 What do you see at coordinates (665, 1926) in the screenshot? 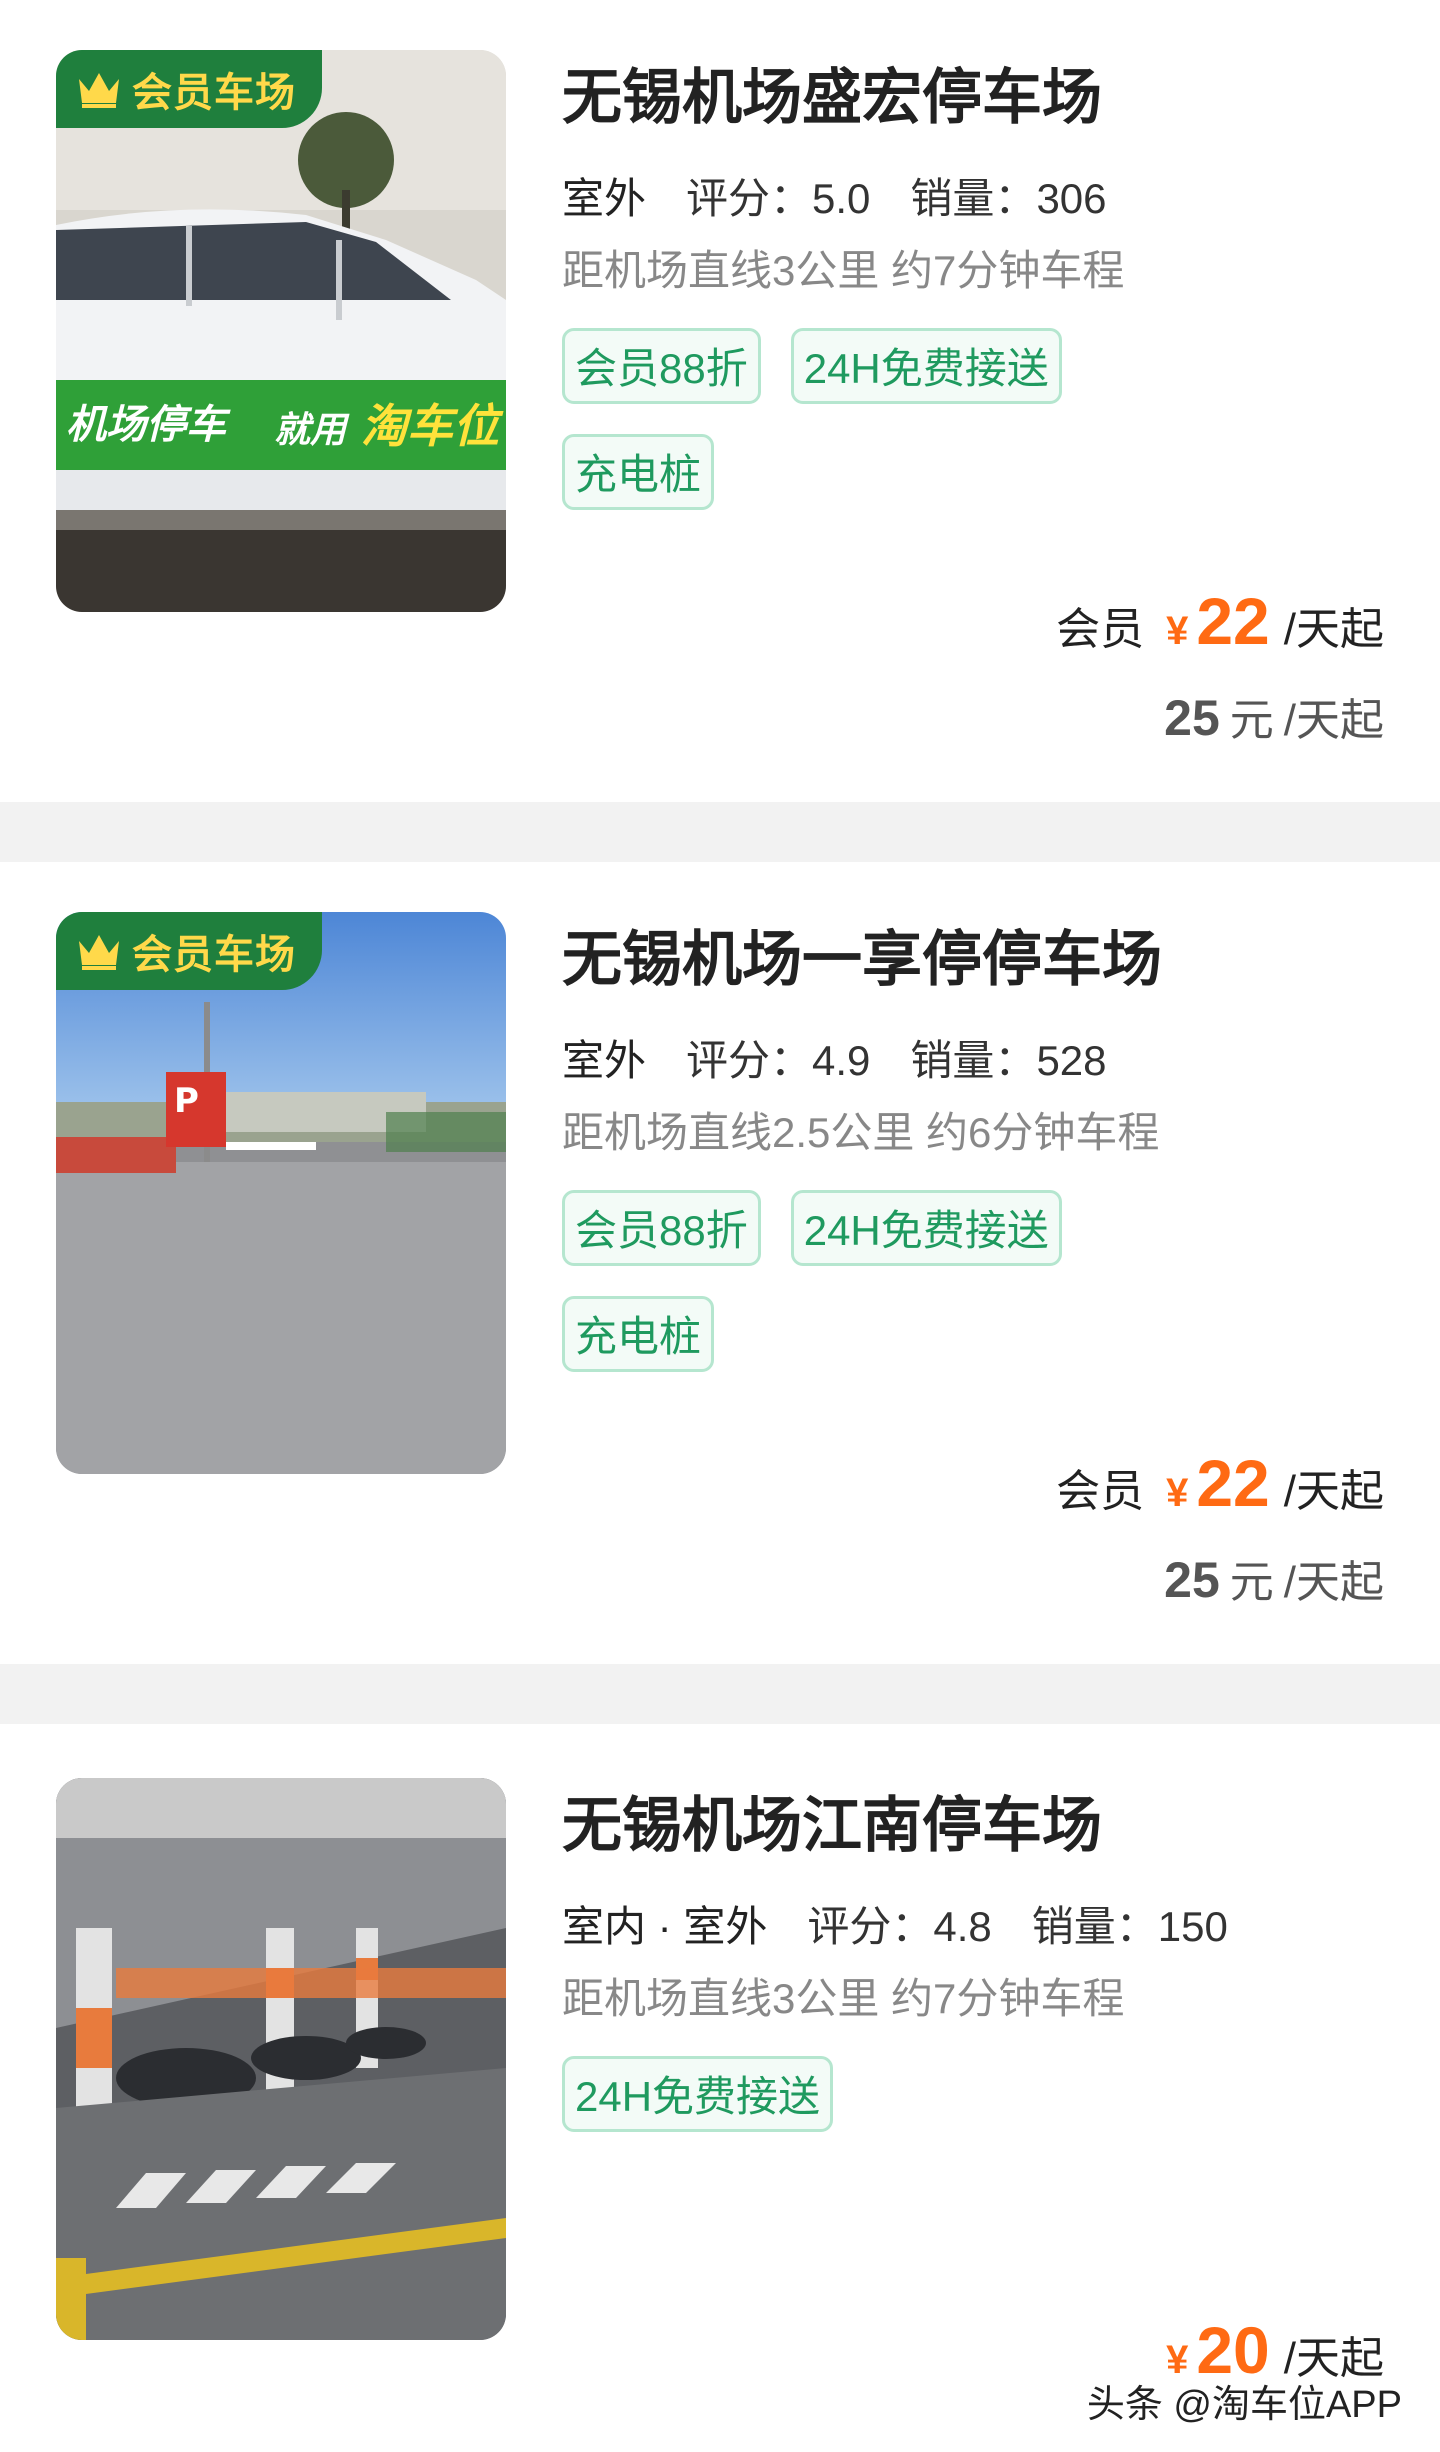
I see `environment-label: 室内 · 室外` at bounding box center [665, 1926].